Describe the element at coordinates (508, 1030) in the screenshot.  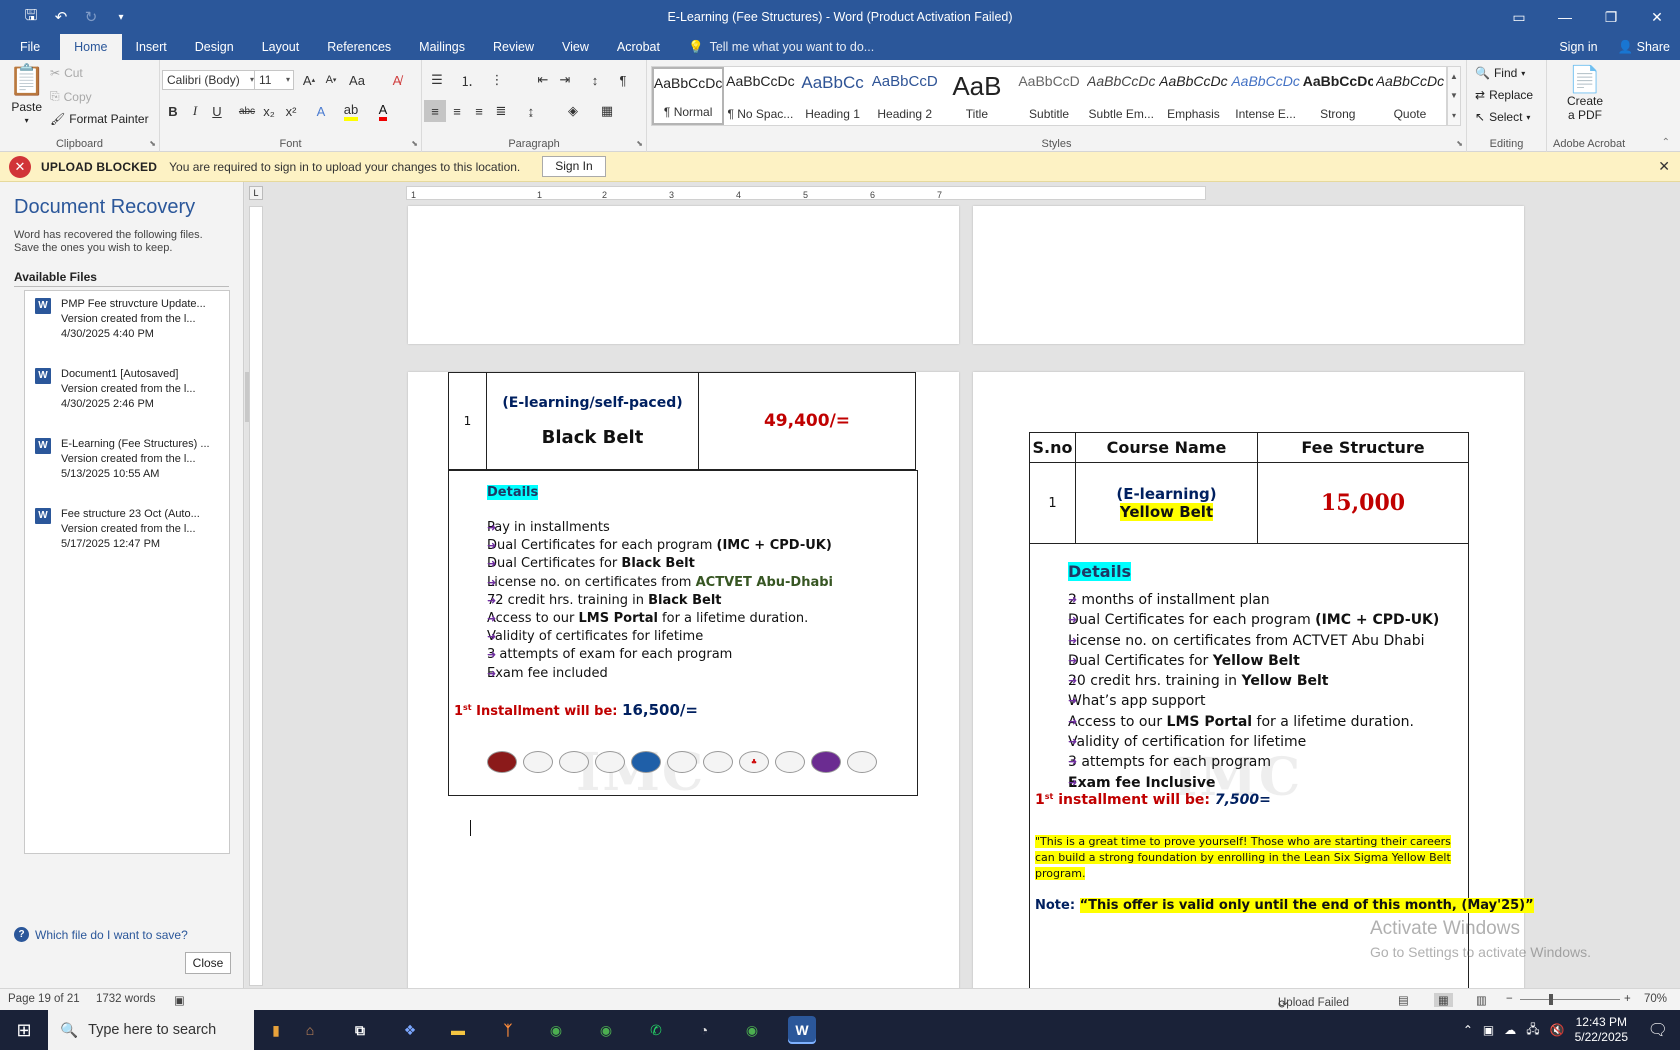
I see `app-icon: ᛉ` at that location.